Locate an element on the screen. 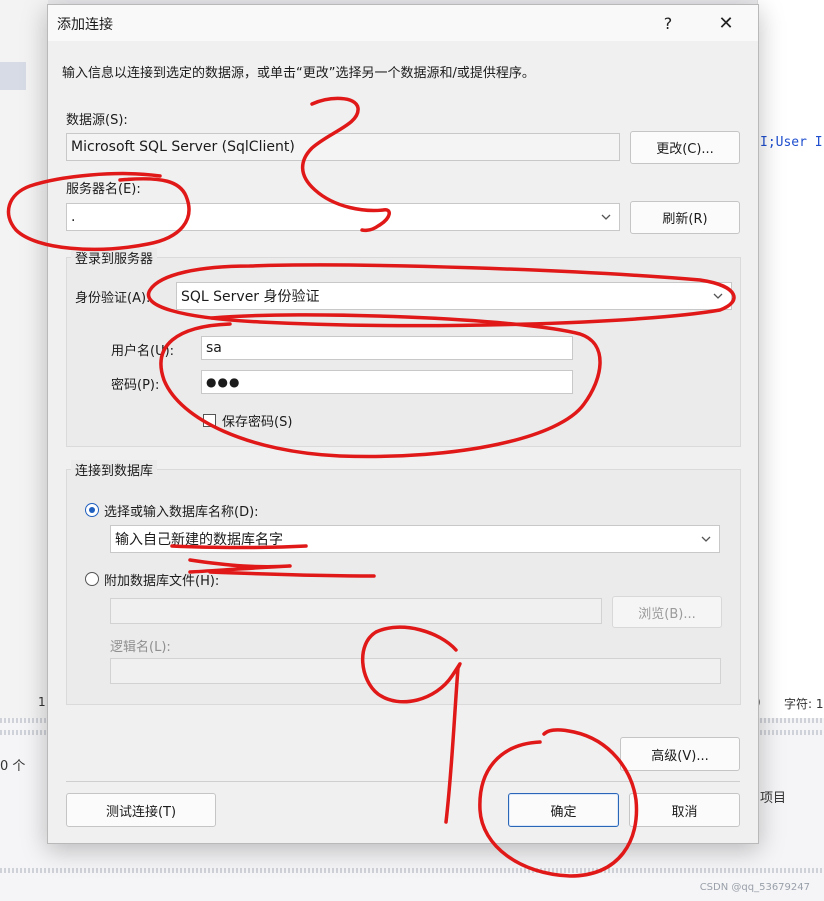 The width and height of the screenshot is (824, 901). datasource-field: Microsoft SQL Server (SqlClient) is located at coordinates (343, 147).